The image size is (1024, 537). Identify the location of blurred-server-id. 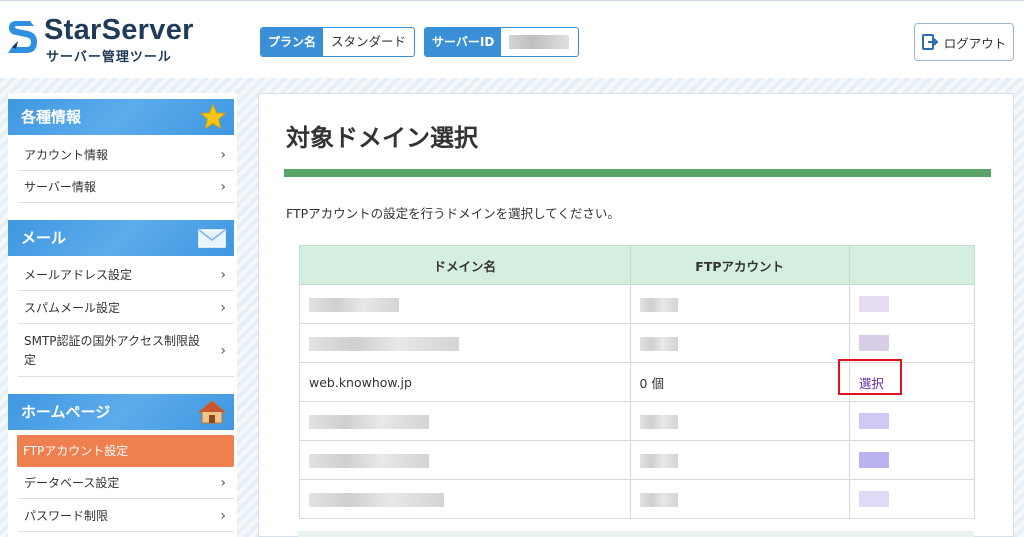
(539, 42).